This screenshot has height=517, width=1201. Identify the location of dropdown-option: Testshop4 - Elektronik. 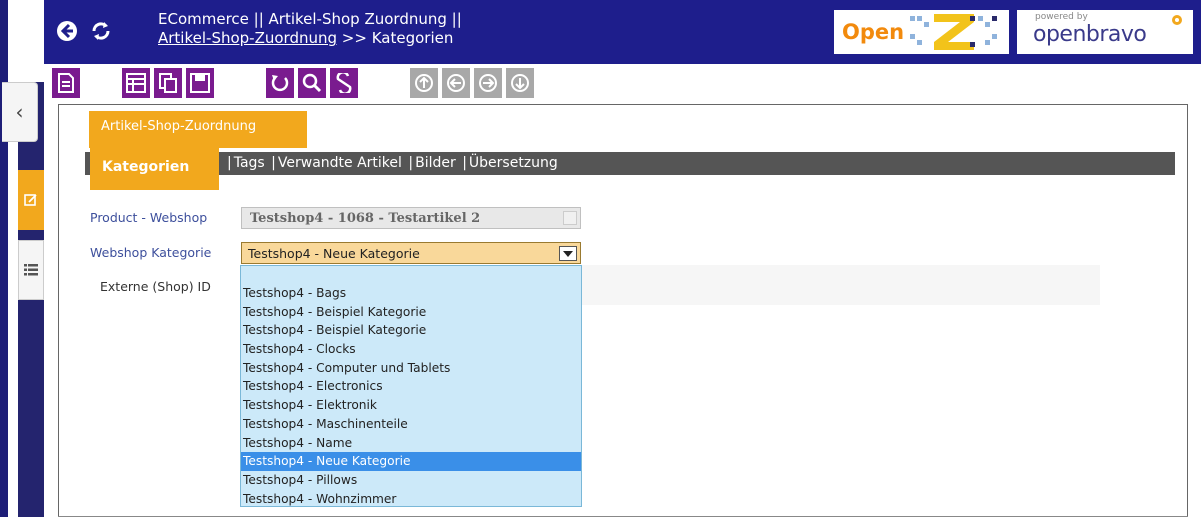
(411, 405).